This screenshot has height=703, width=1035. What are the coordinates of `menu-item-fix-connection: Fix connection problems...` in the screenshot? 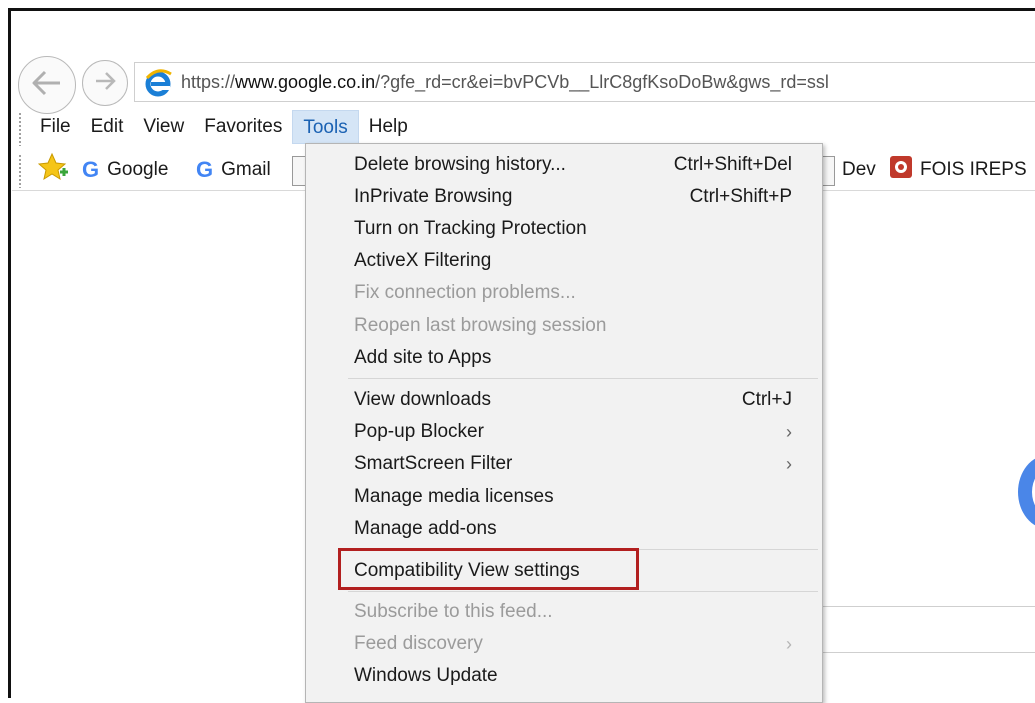 It's located at (573, 293).